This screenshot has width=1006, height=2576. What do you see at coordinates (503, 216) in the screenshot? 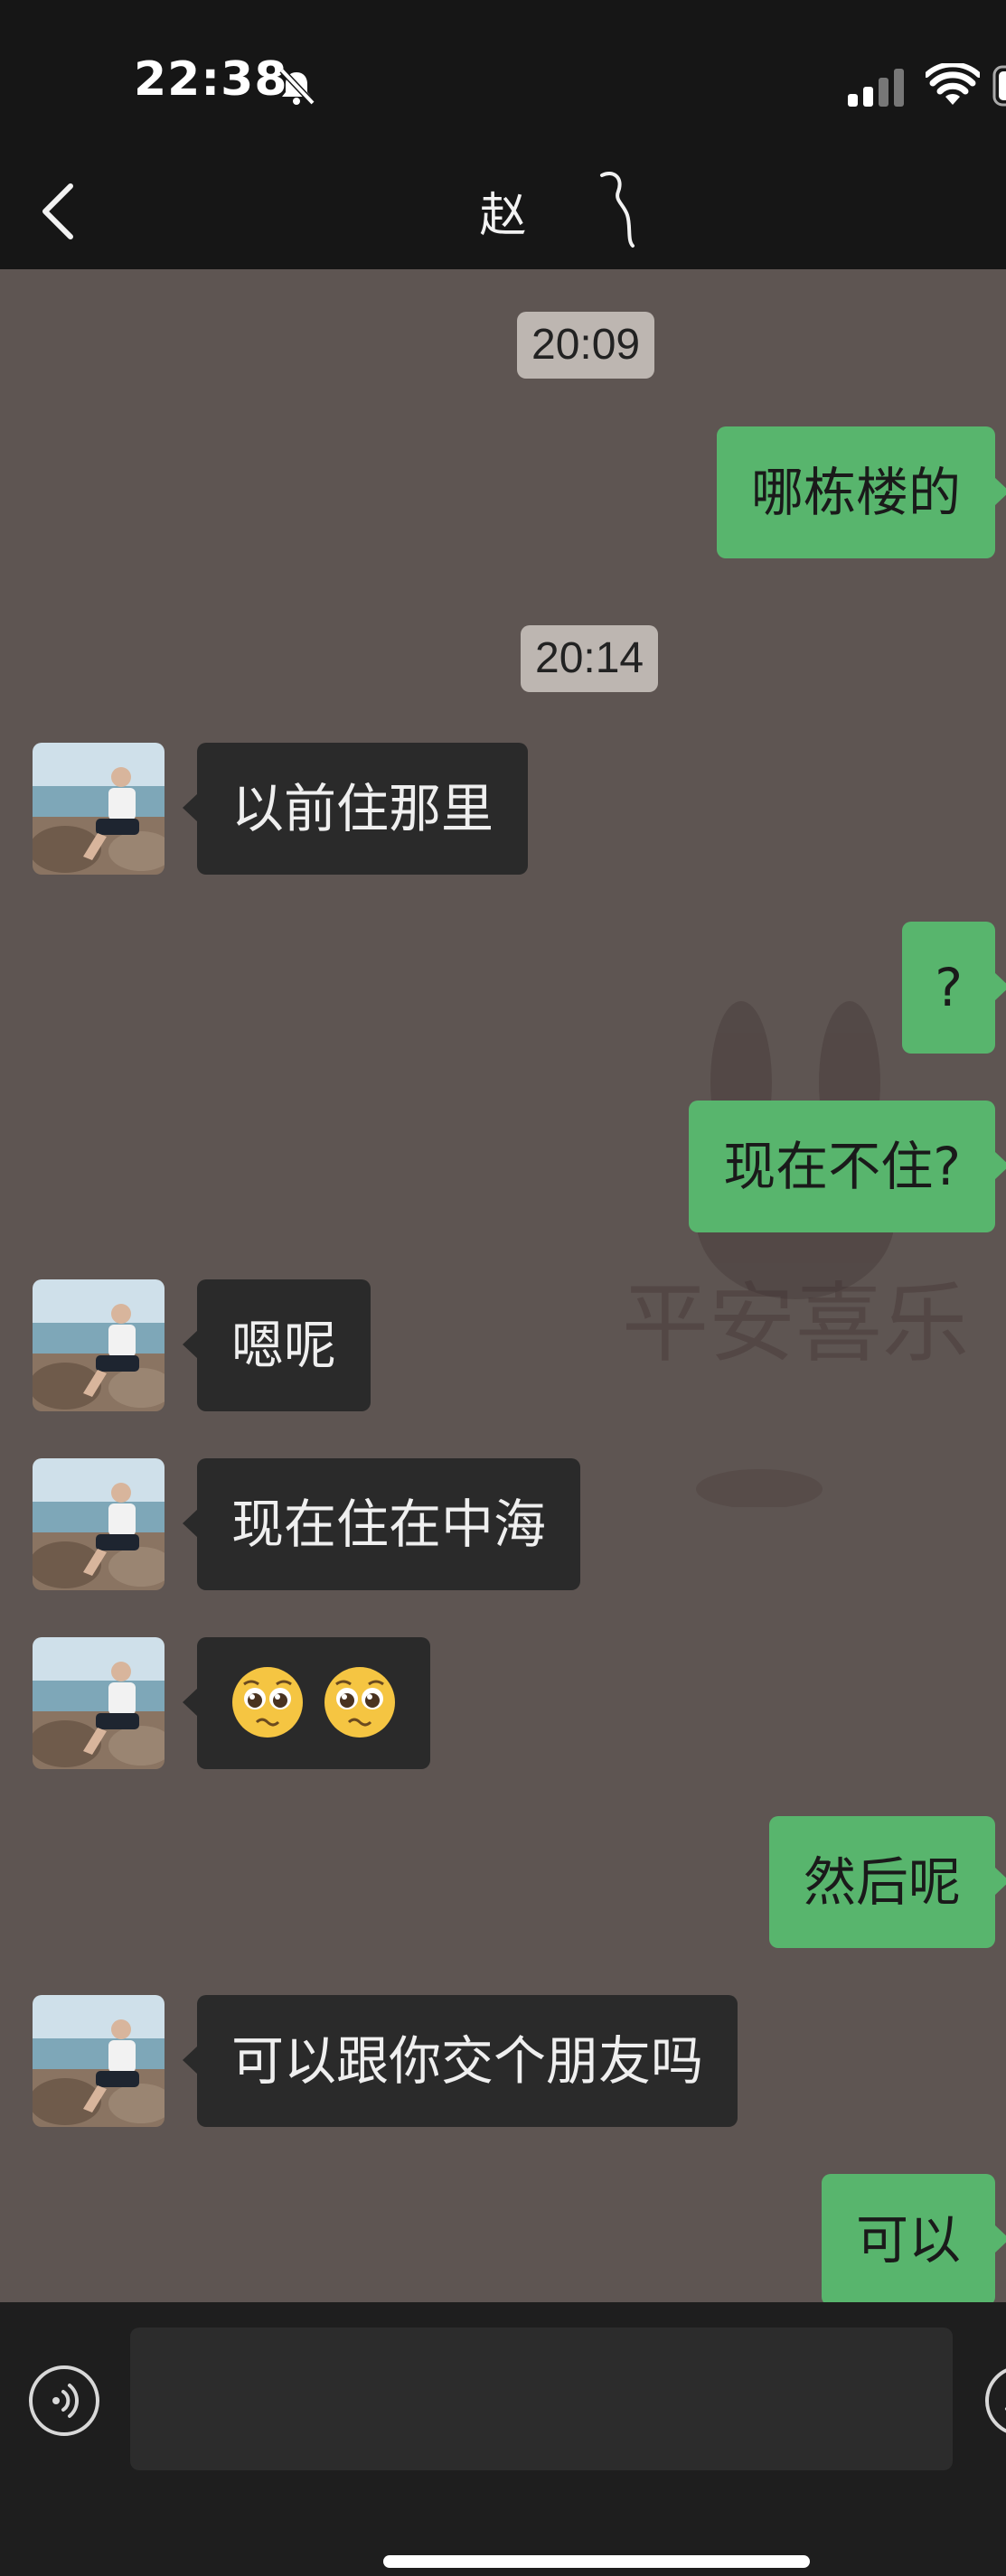
I see `contact-name: 赵` at bounding box center [503, 216].